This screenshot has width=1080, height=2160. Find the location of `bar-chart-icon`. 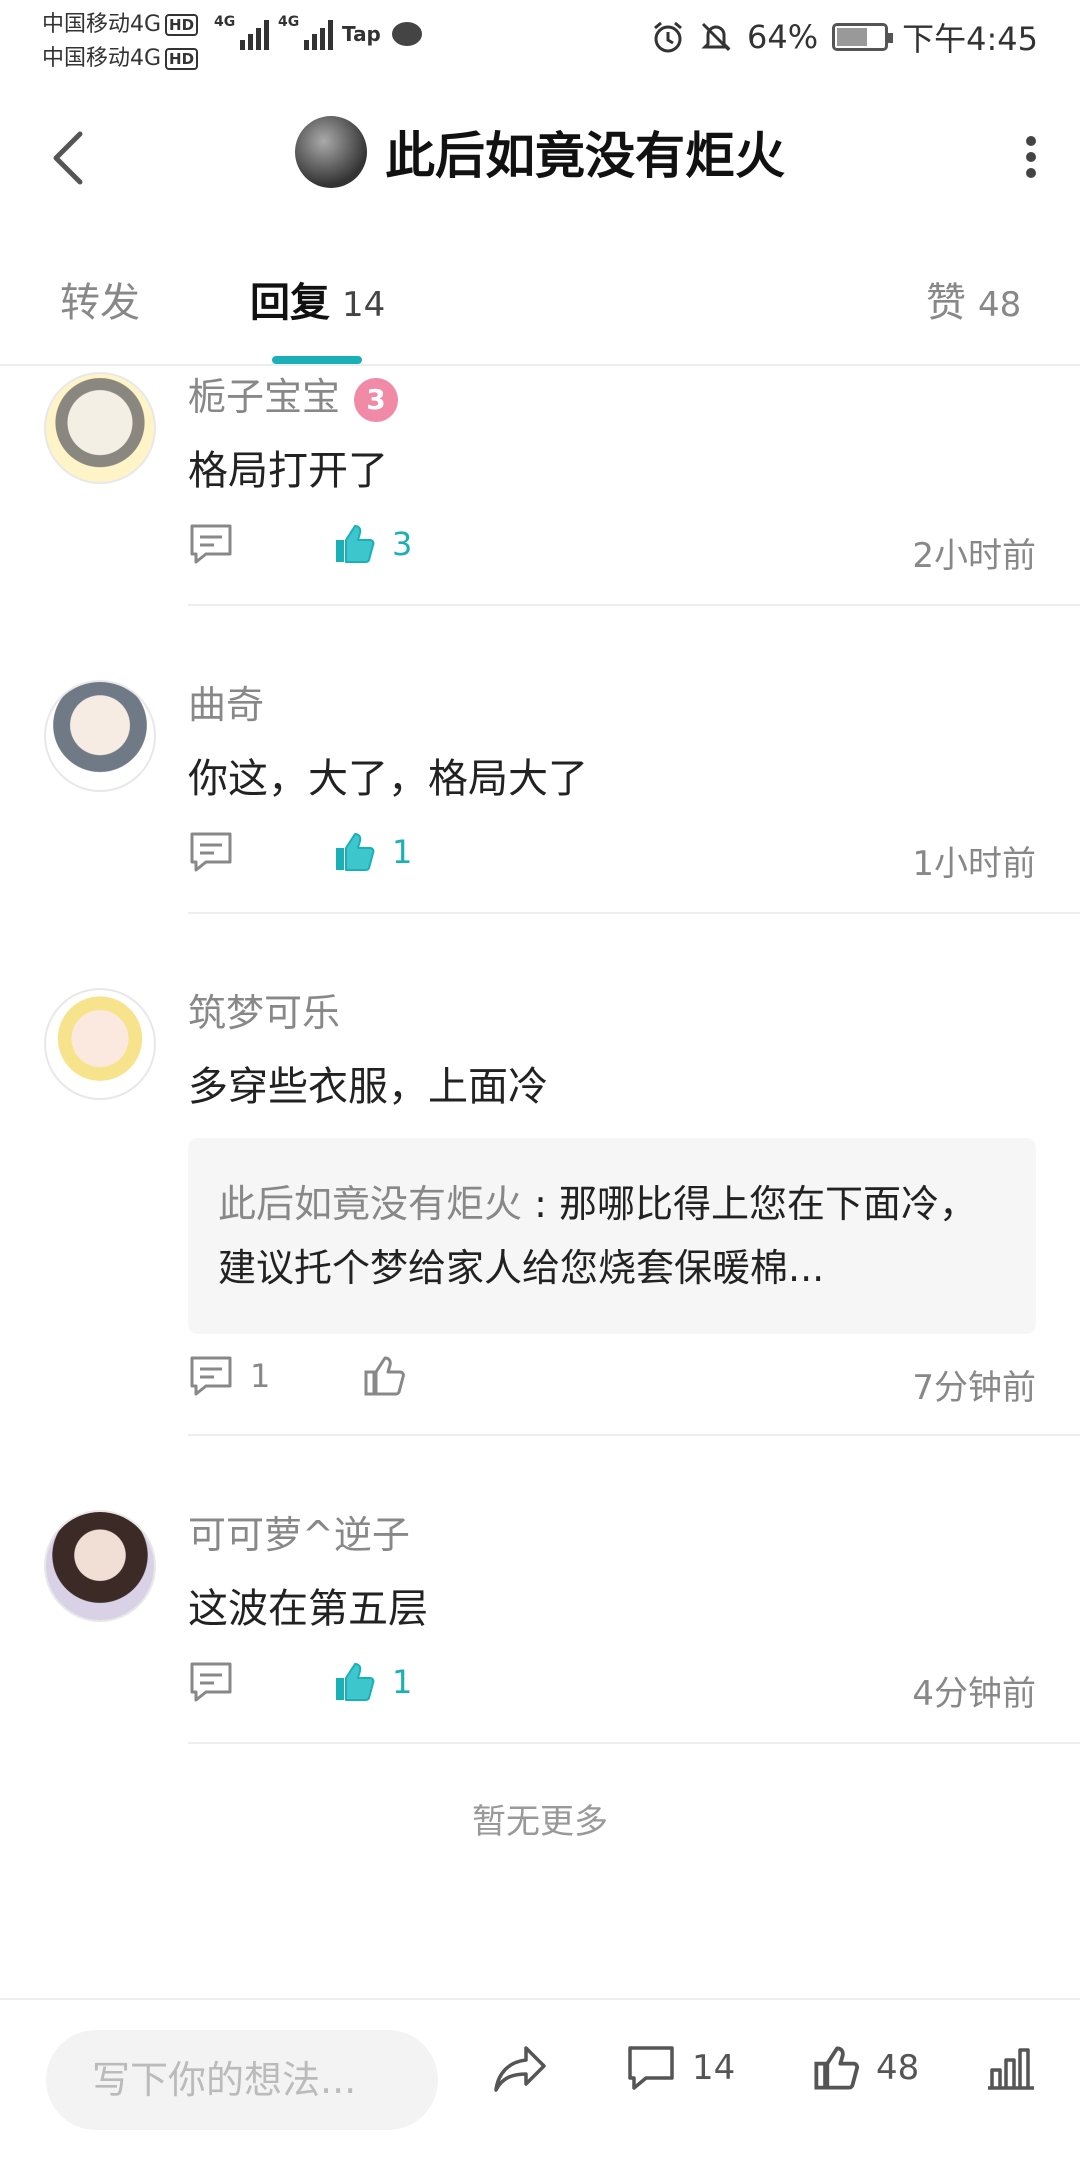

bar-chart-icon is located at coordinates (1011, 2069).